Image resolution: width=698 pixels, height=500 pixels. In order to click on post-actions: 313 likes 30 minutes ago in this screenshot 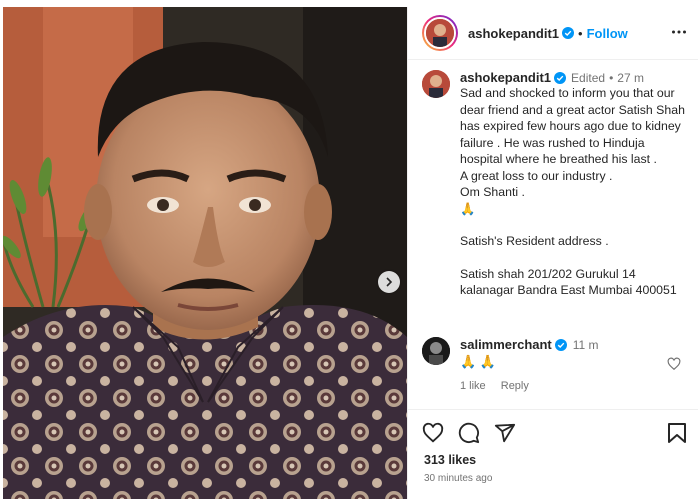, I will do `click(553, 454)`.